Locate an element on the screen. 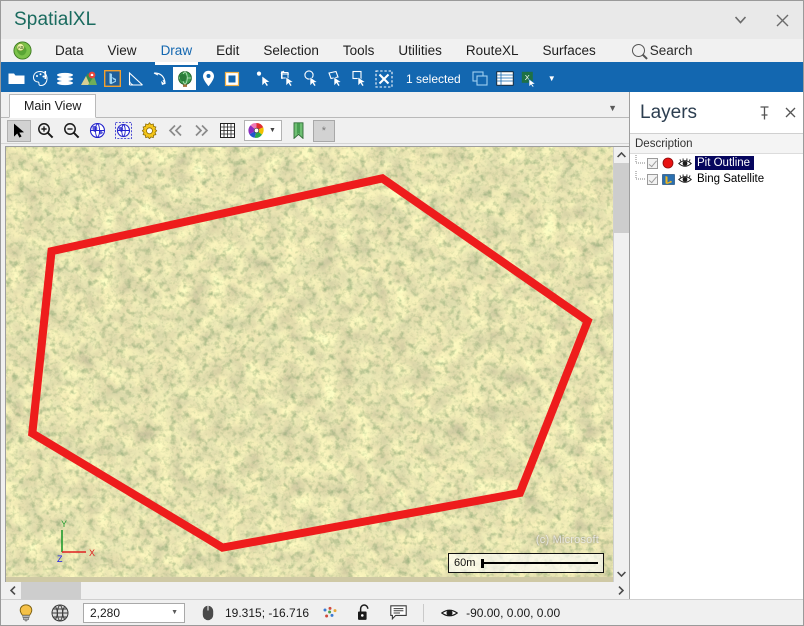 Image resolution: width=804 pixels, height=626 pixels. chevron-down-icon is located at coordinates (740, 20).